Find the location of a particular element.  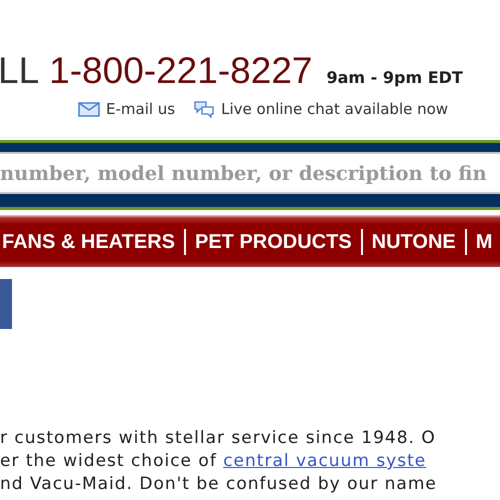

envelope-icon is located at coordinates (89, 109).